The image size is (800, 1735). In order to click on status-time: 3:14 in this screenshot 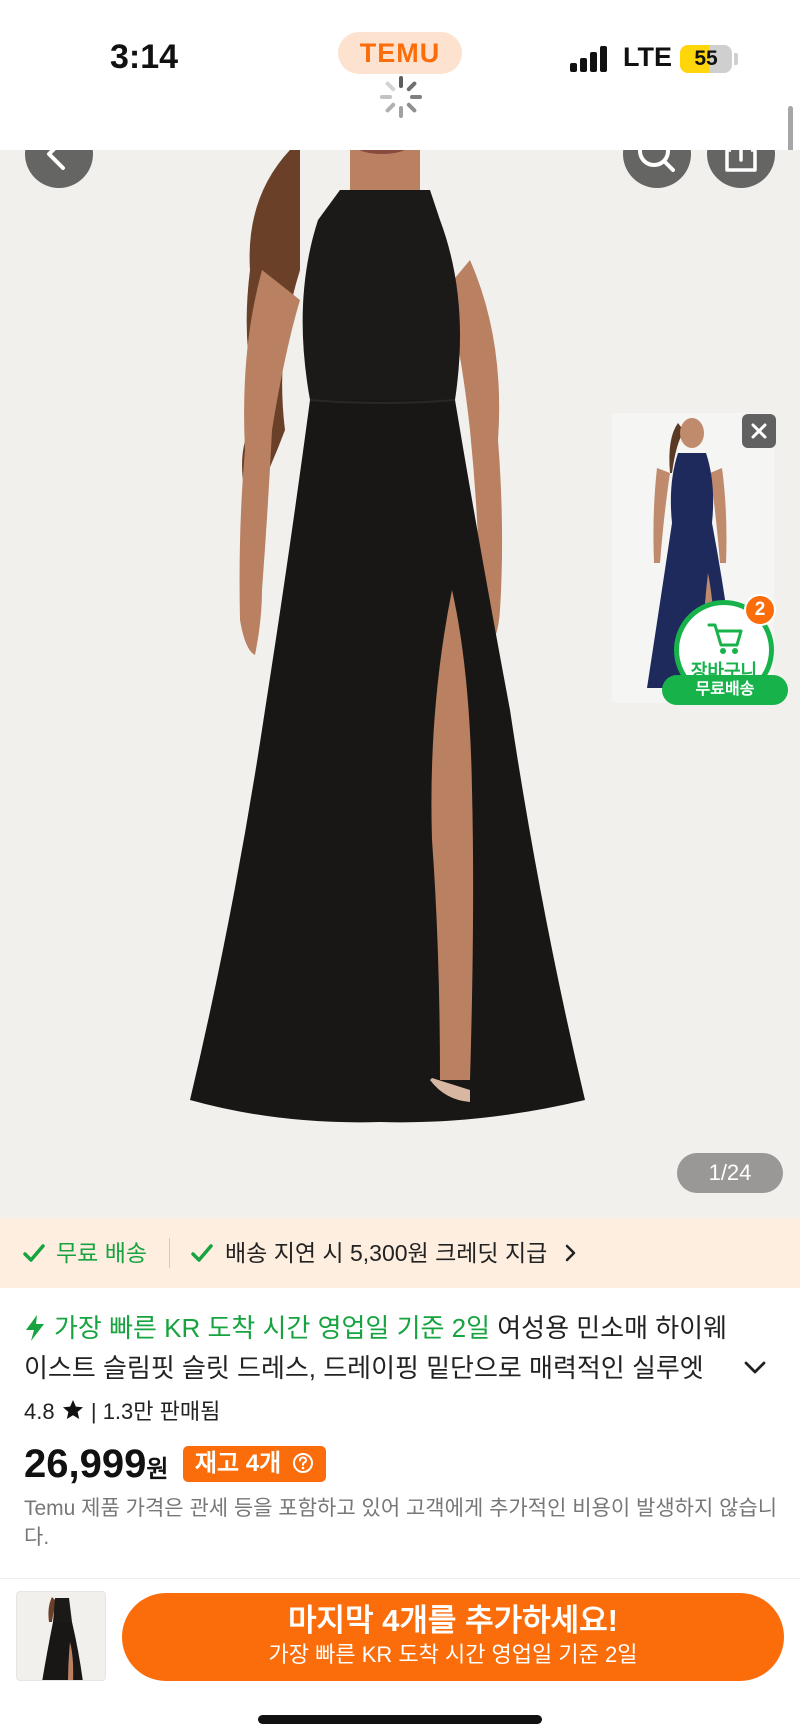, I will do `click(144, 57)`.